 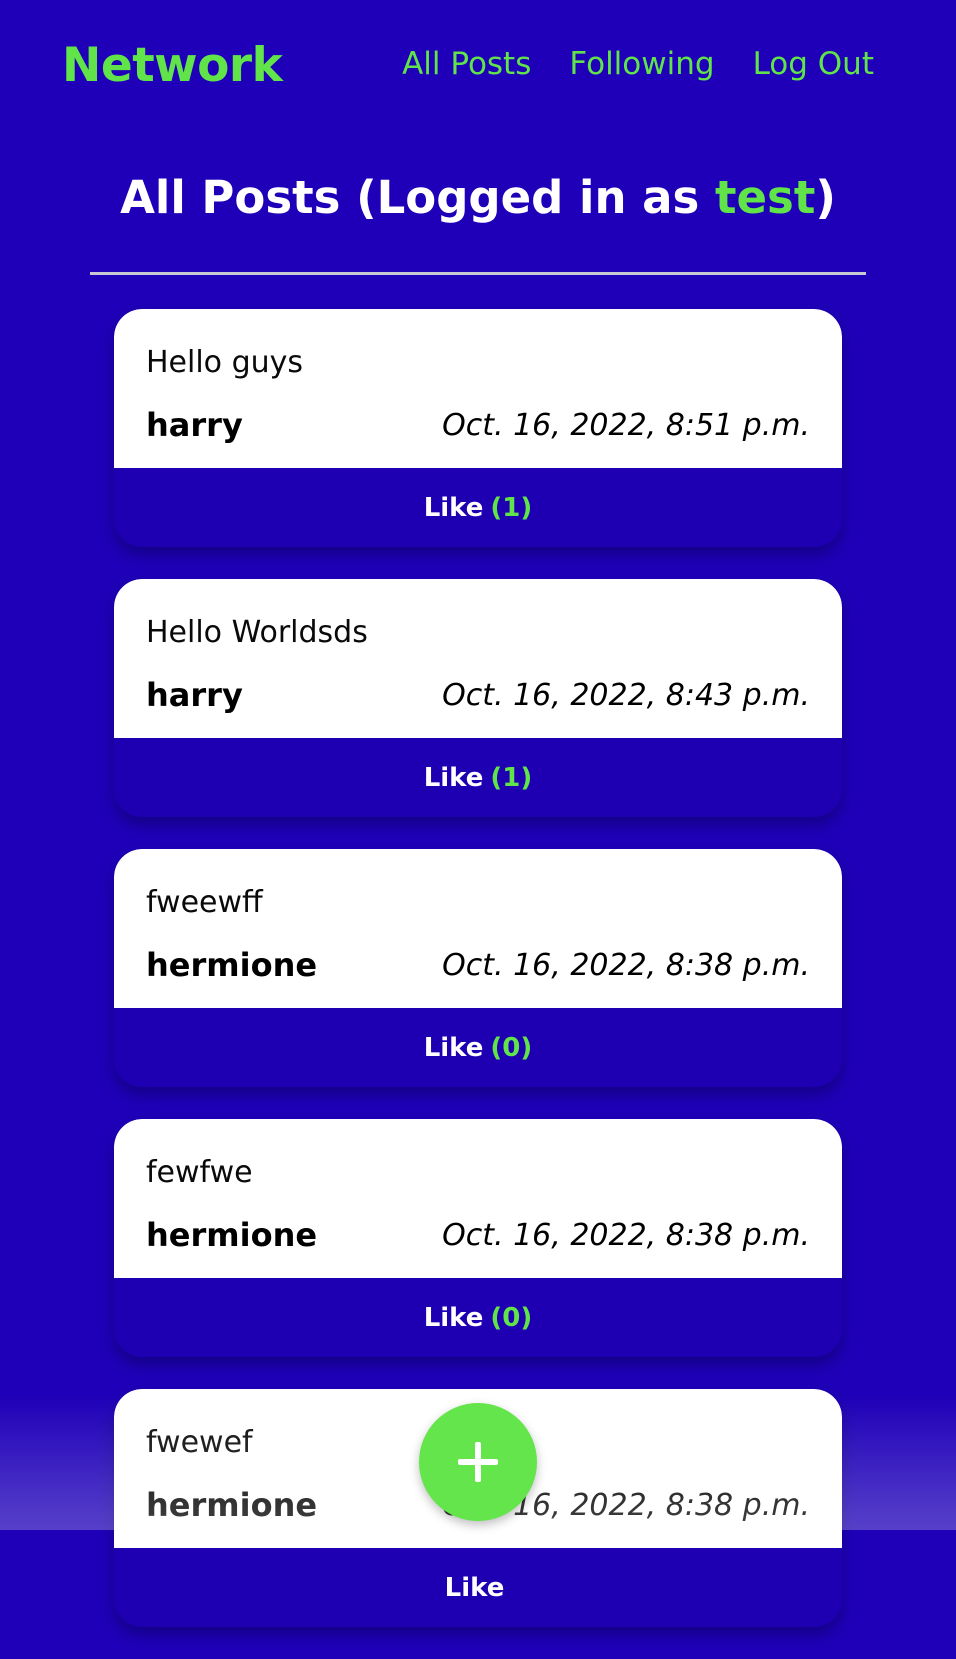 I want to click on brand-logo: Network, so click(x=172, y=65).